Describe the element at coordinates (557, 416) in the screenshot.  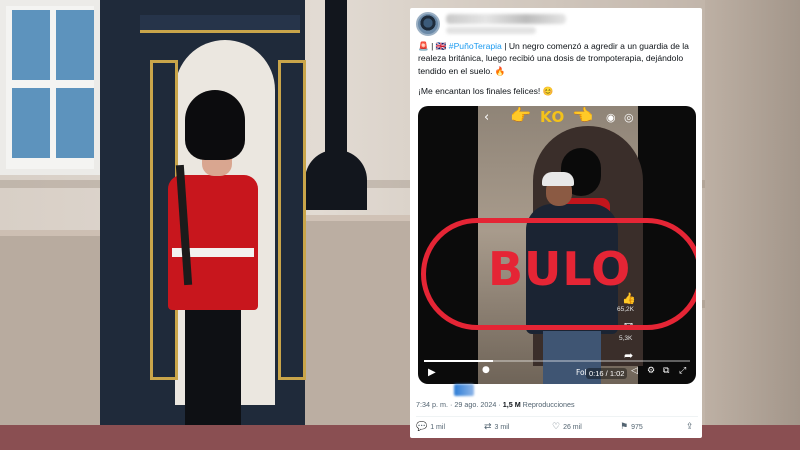
I see `divider` at that location.